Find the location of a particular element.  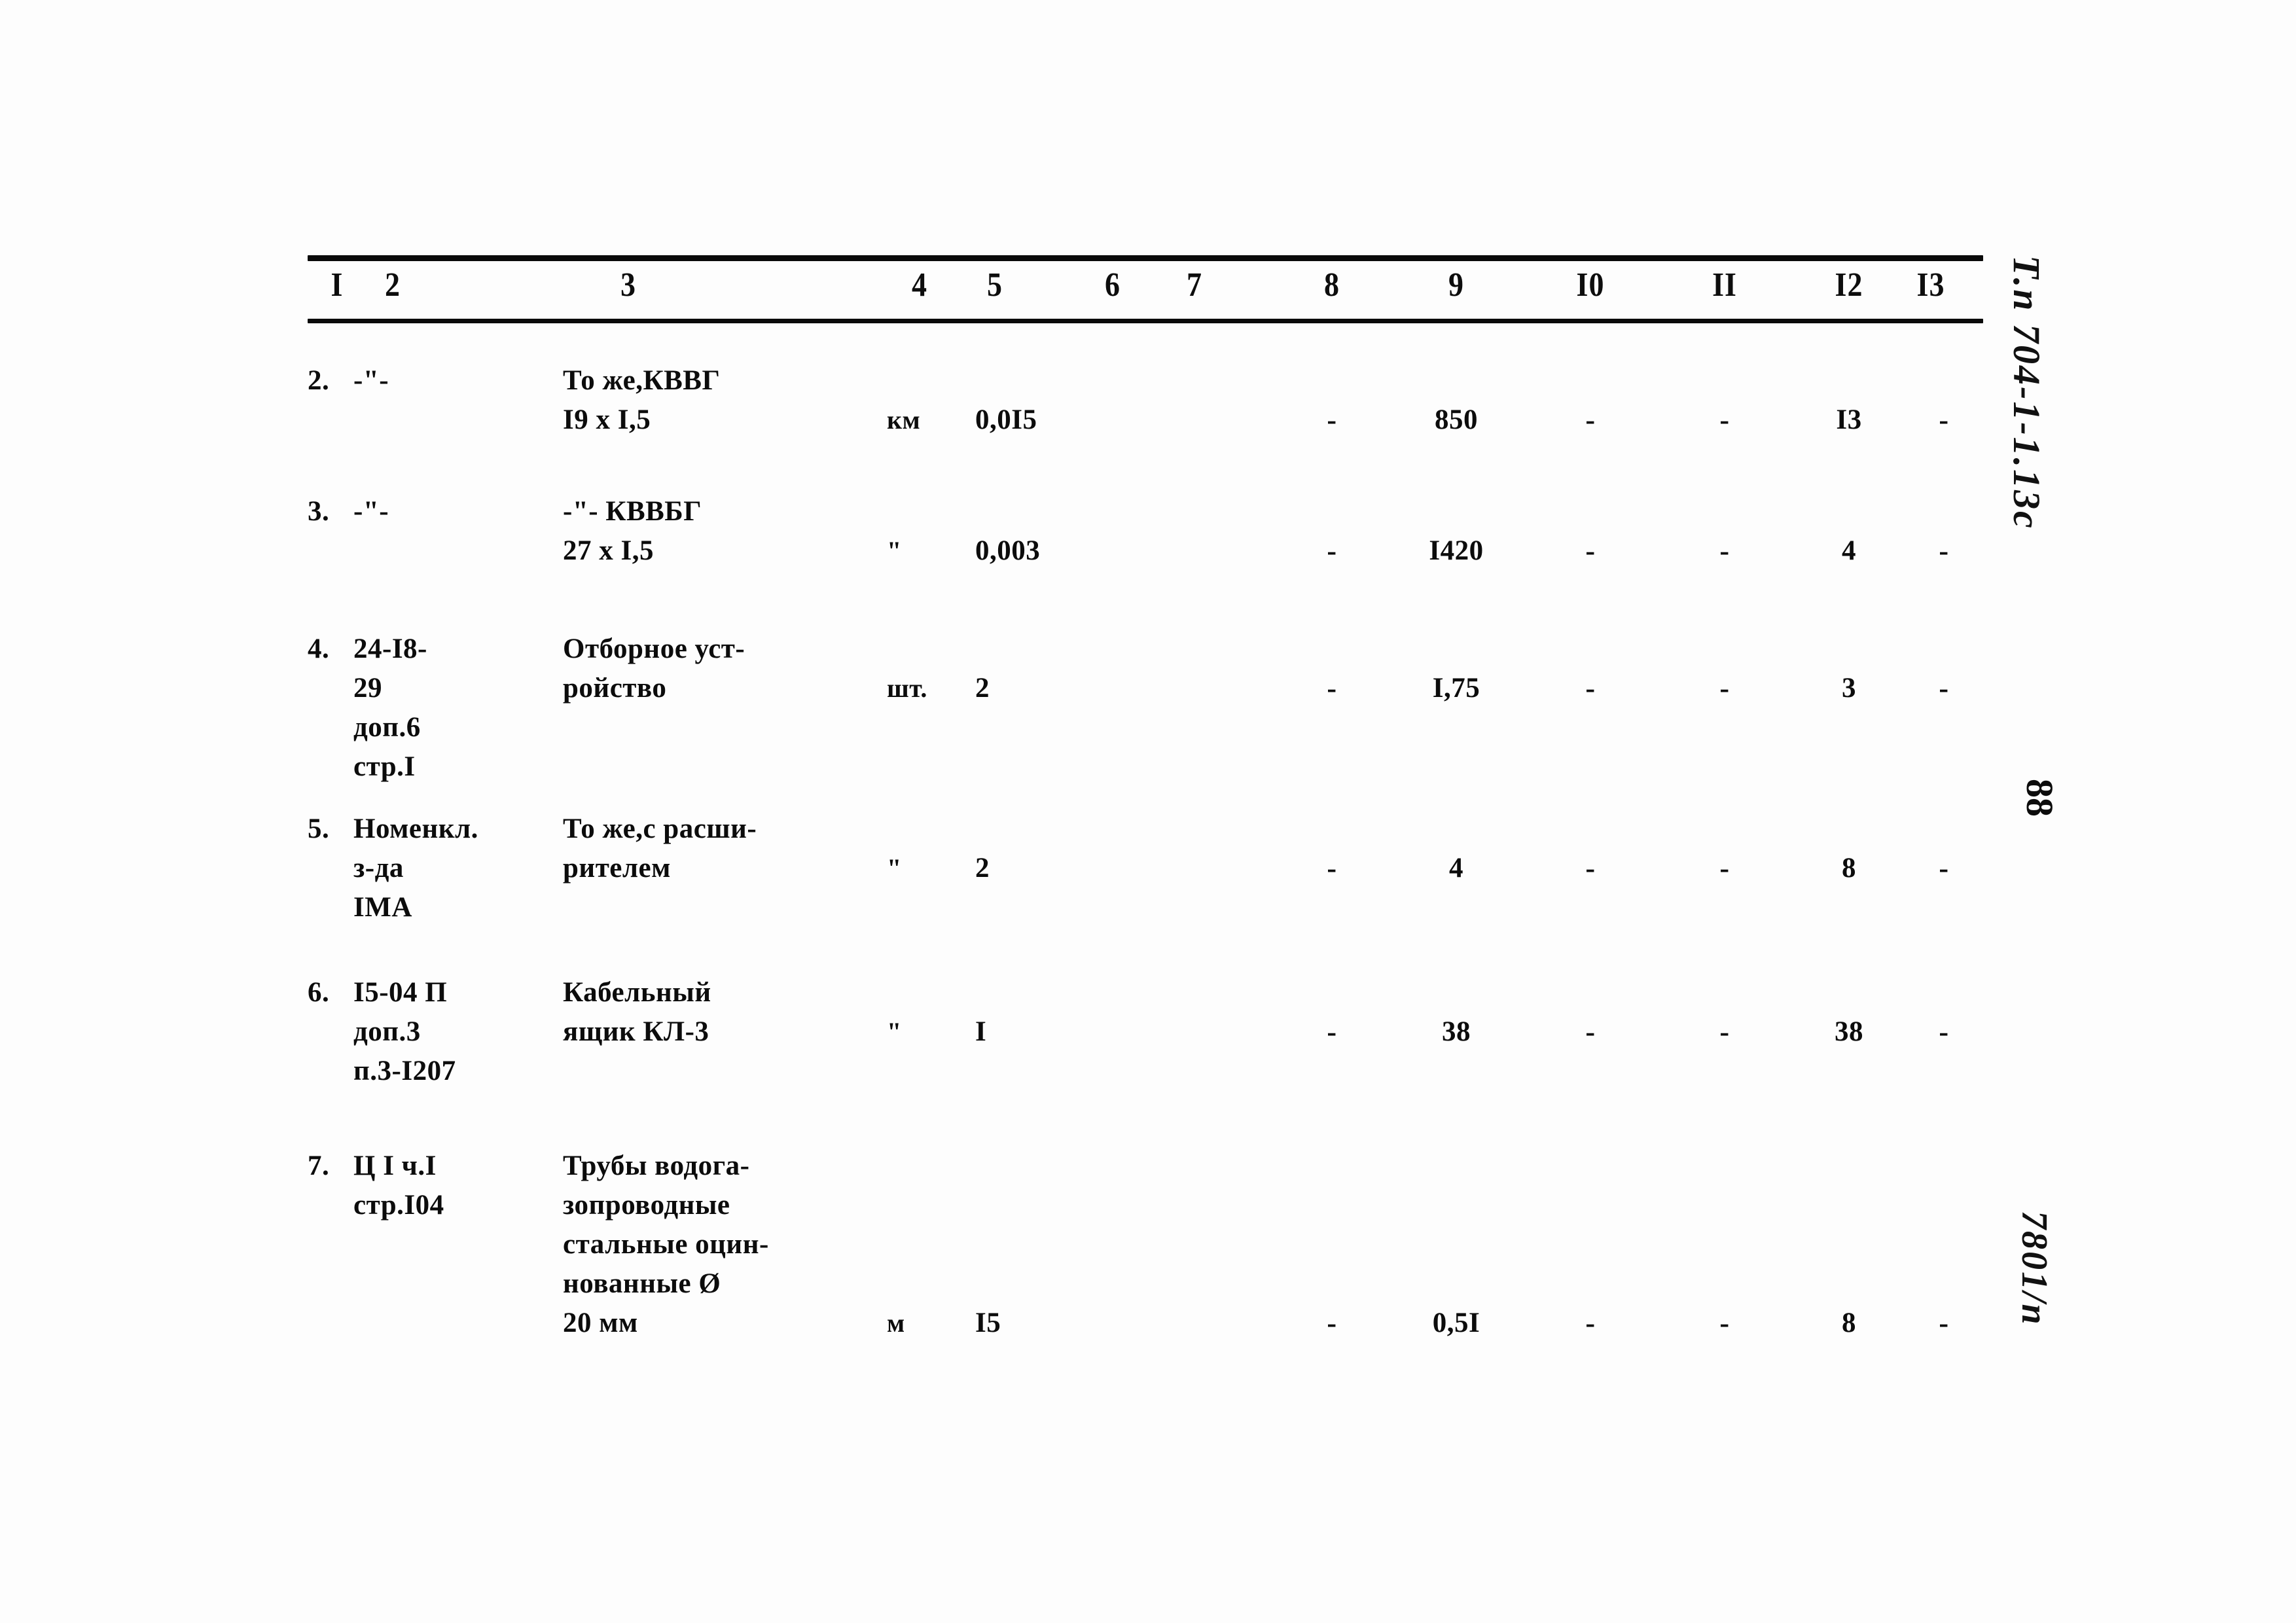

margin-note-archive-code: 7801/п is located at coordinates (2034, 1269).